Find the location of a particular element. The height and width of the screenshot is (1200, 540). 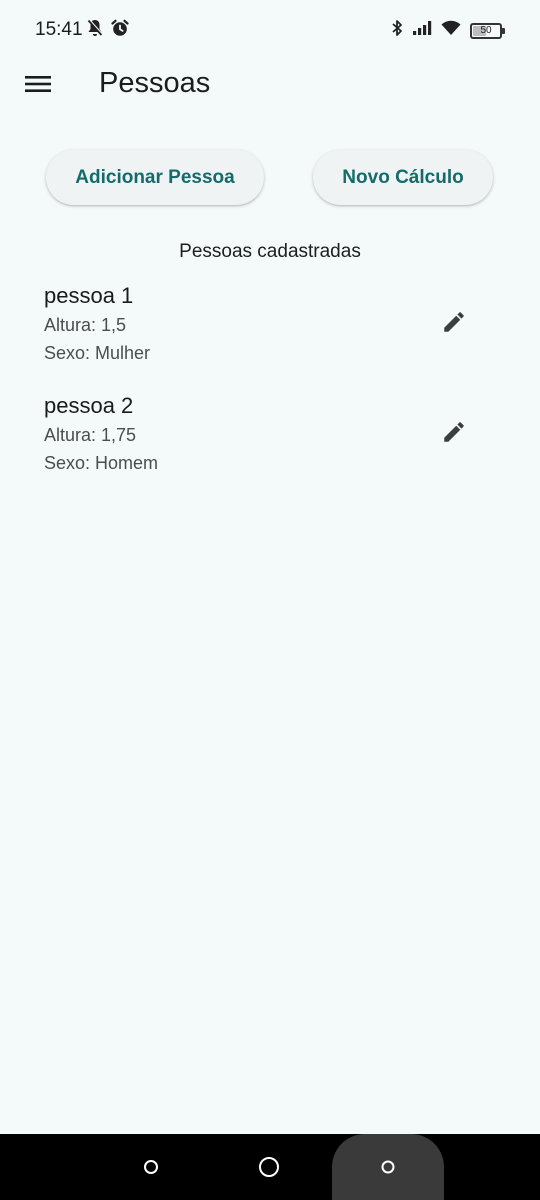

back-button is located at coordinates (151, 1167).